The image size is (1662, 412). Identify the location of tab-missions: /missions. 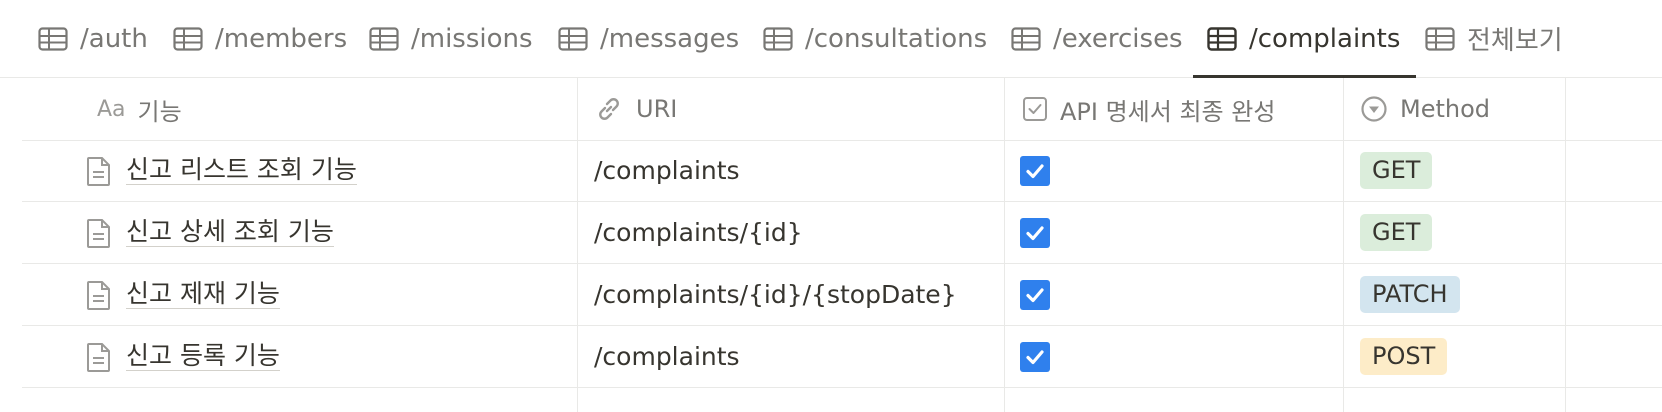
(451, 38).